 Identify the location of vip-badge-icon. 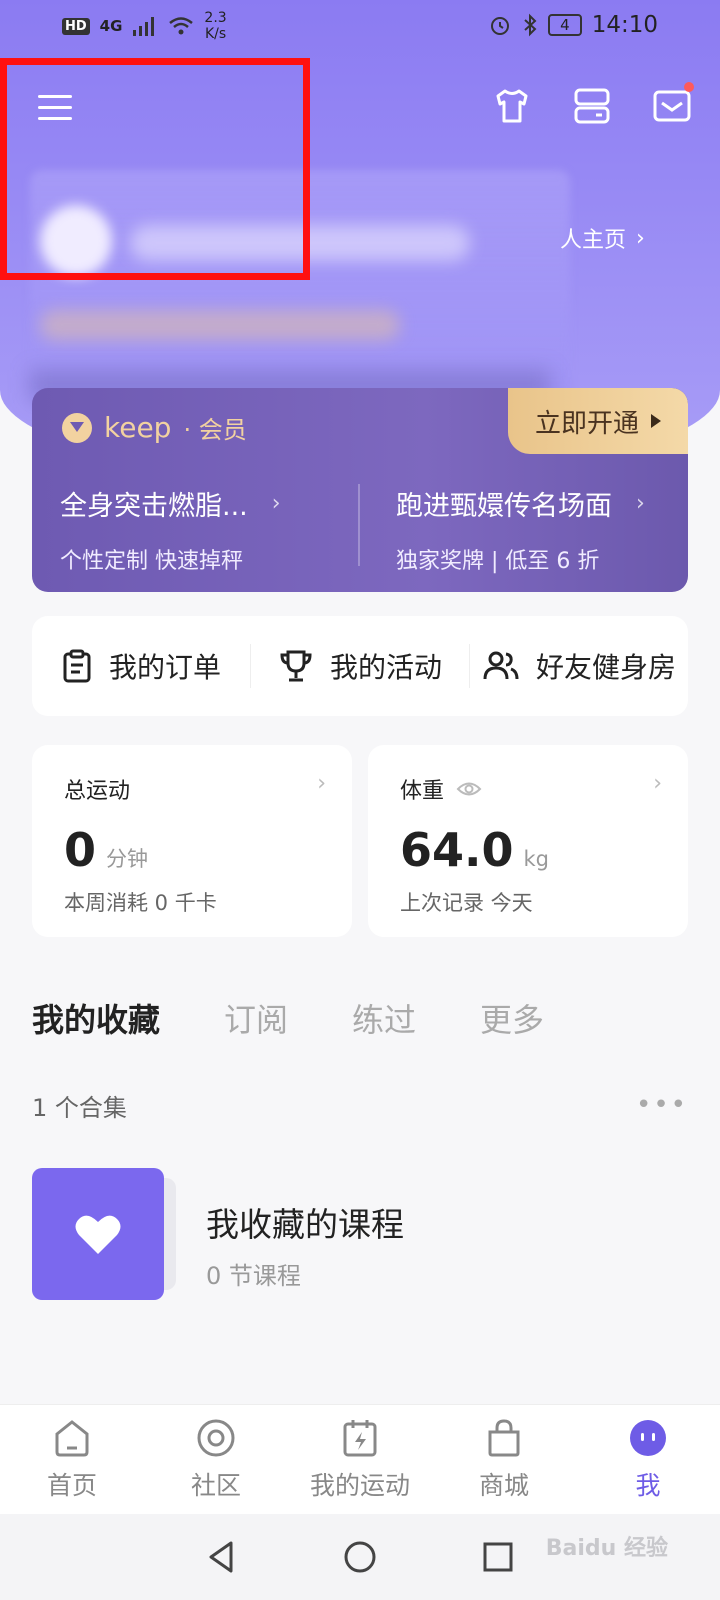
(77, 427).